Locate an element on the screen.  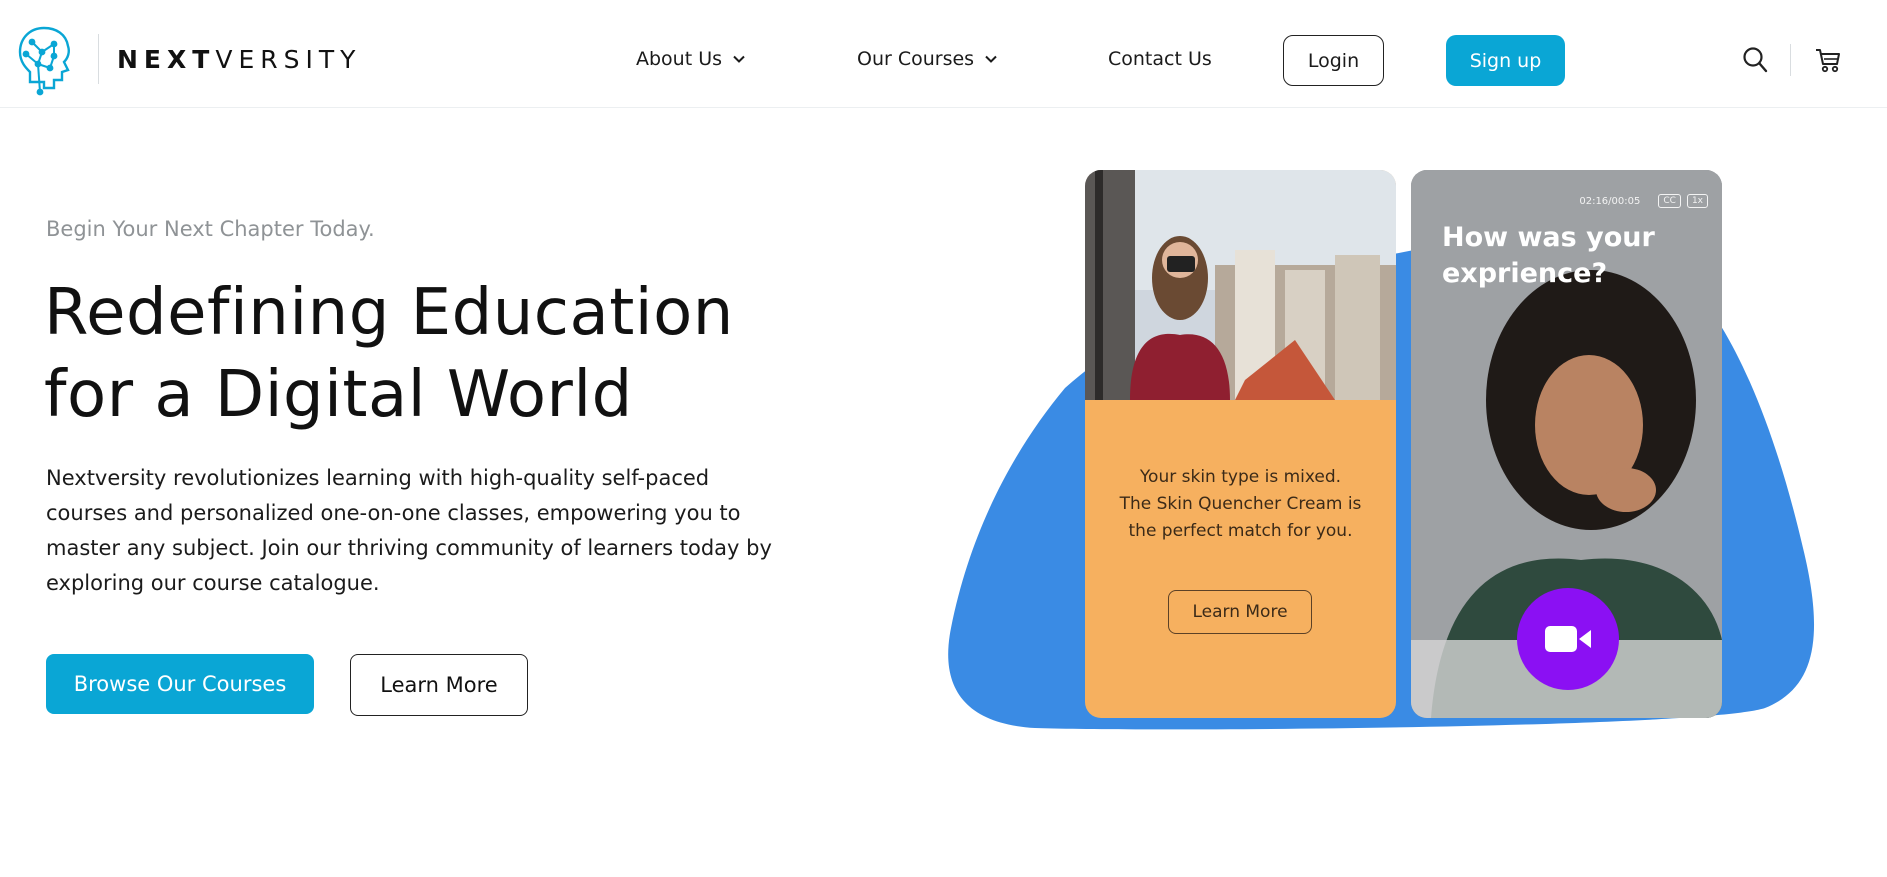
card-learn-more-button: Learn More is located at coordinates (1240, 612).